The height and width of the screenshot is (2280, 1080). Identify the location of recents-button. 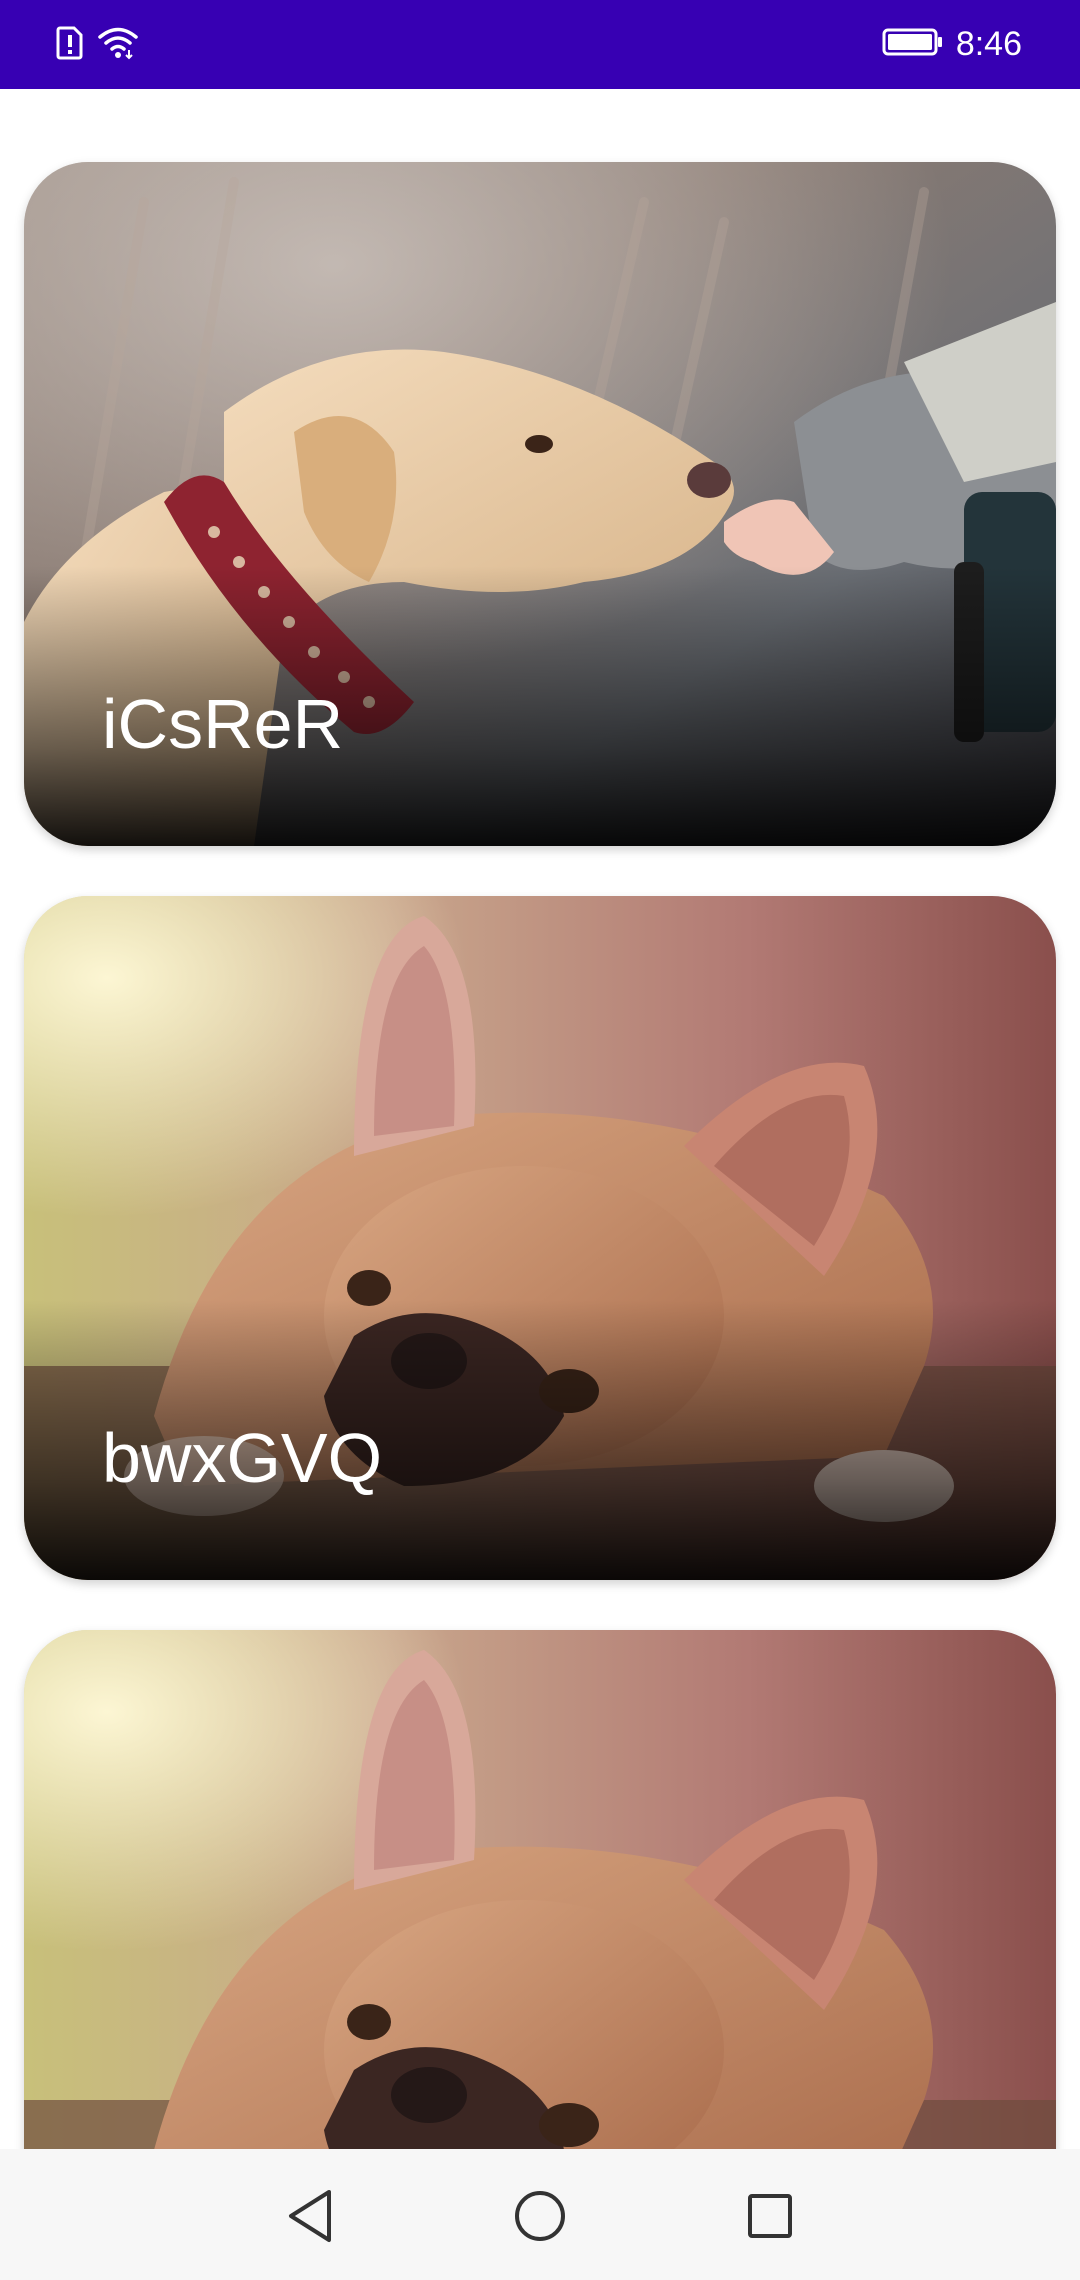
(770, 2216).